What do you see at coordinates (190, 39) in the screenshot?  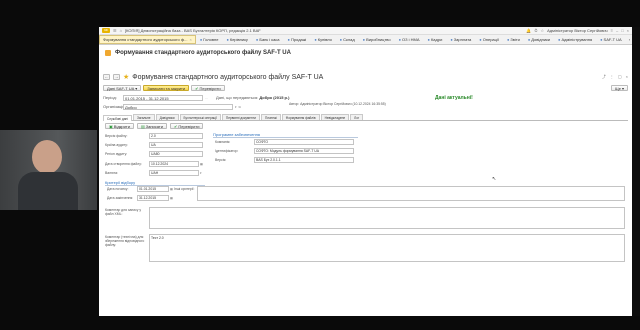 I see `close-tab-icon: ×` at bounding box center [190, 39].